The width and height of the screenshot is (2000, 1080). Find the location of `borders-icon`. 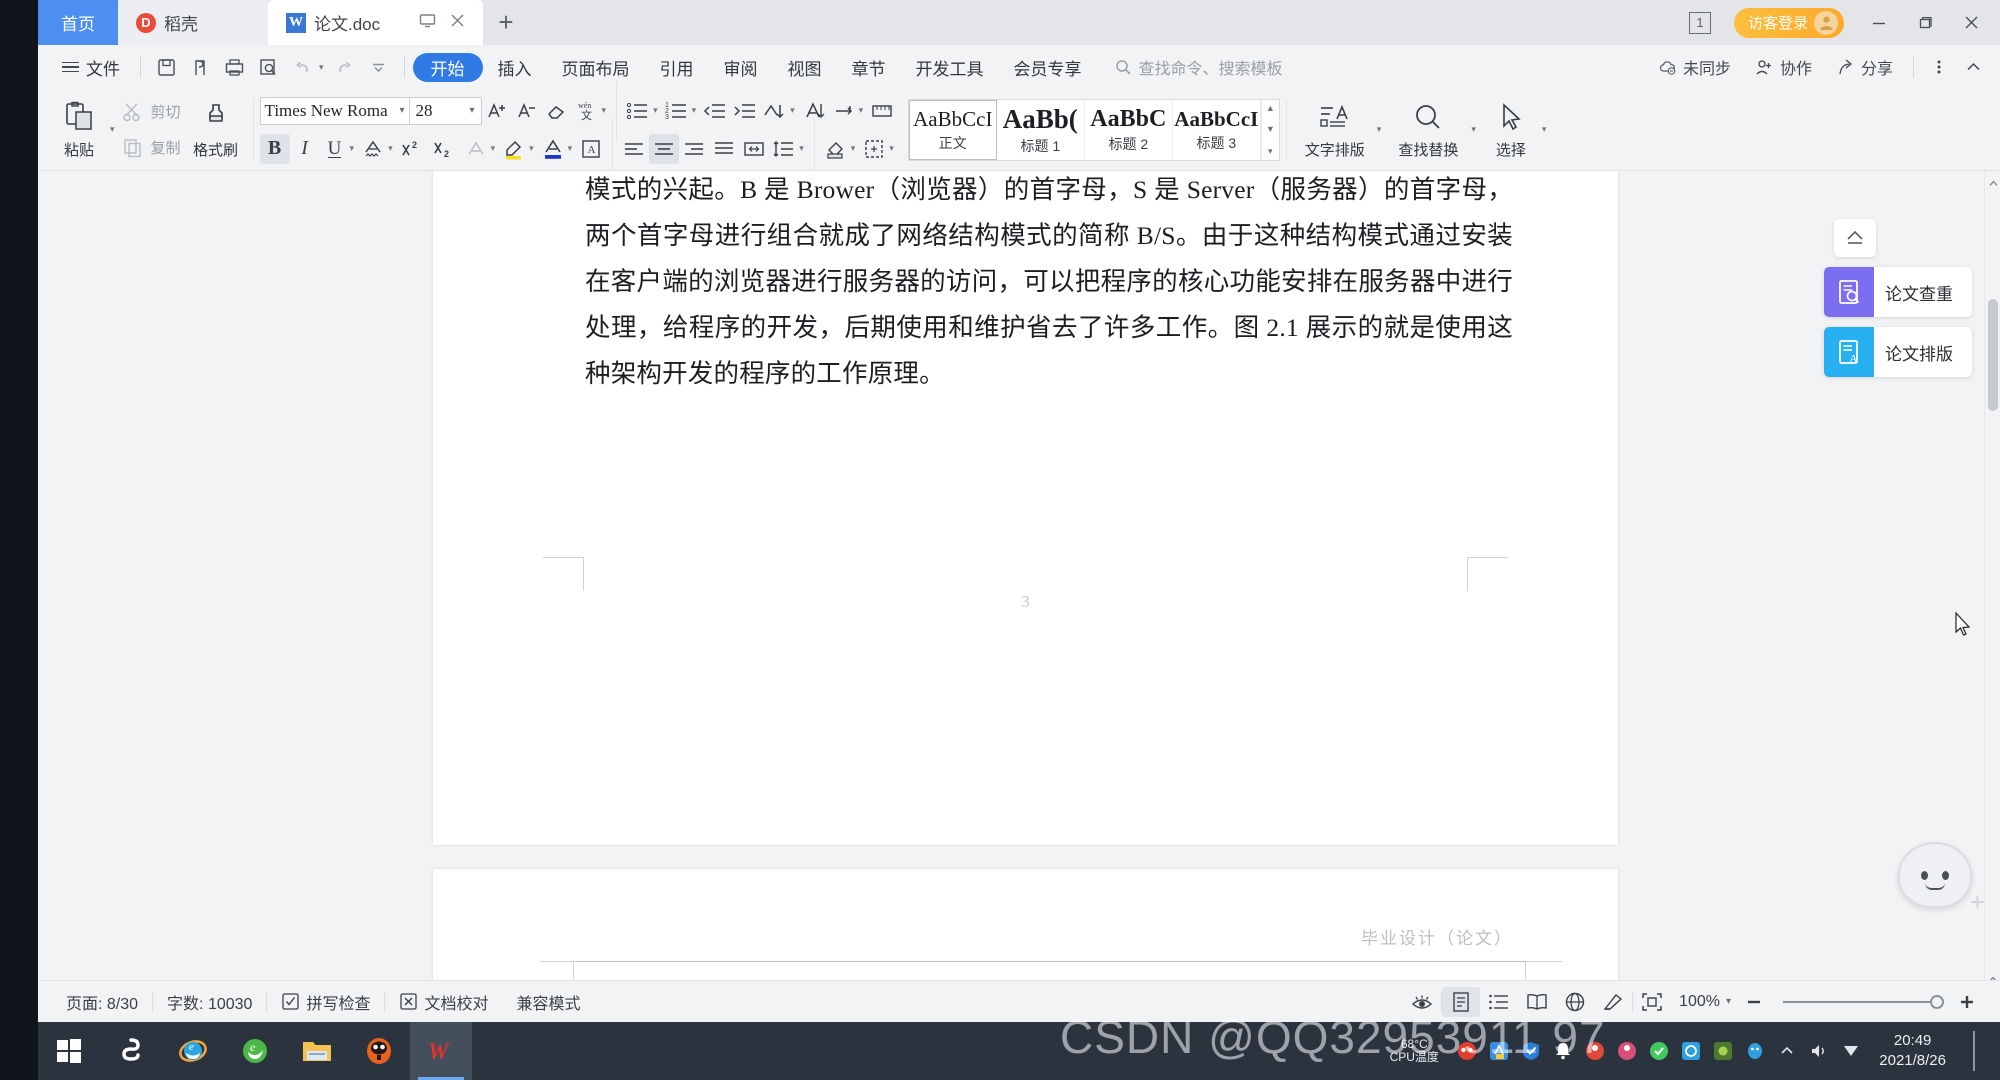

borders-icon is located at coordinates (874, 149).